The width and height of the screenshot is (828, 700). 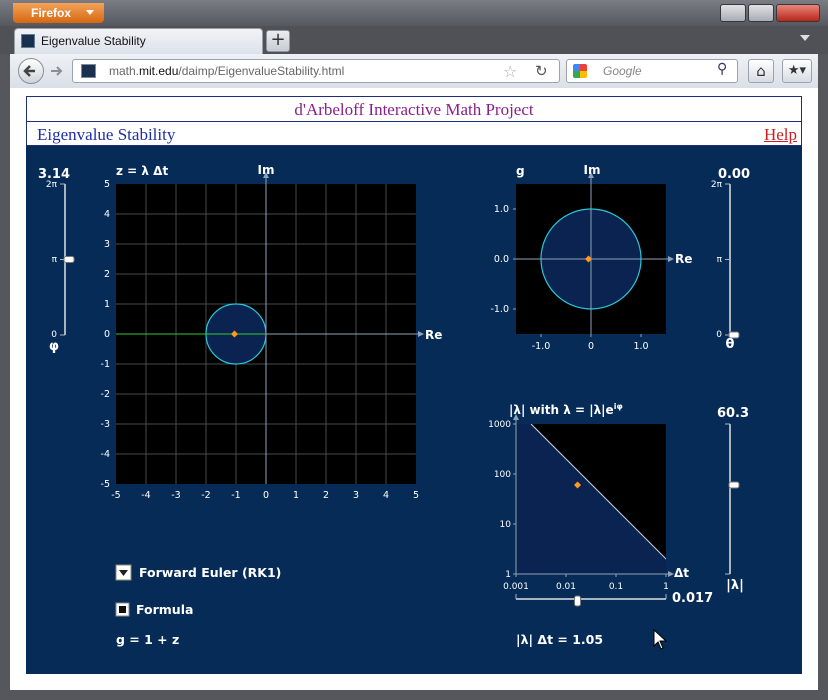 I want to click on lambda-plot-title: |λ| with λ = |λ|eiφ, so click(x=566, y=409).